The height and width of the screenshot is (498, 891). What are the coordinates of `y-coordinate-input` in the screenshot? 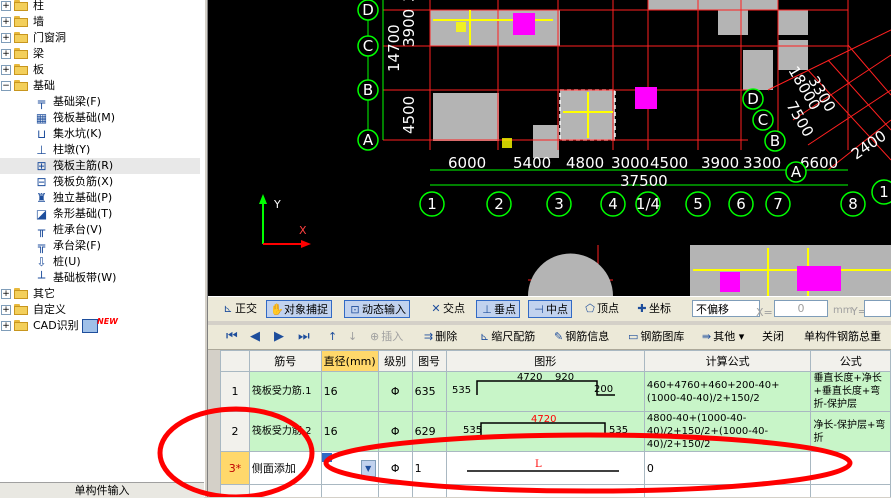 It's located at (877, 308).